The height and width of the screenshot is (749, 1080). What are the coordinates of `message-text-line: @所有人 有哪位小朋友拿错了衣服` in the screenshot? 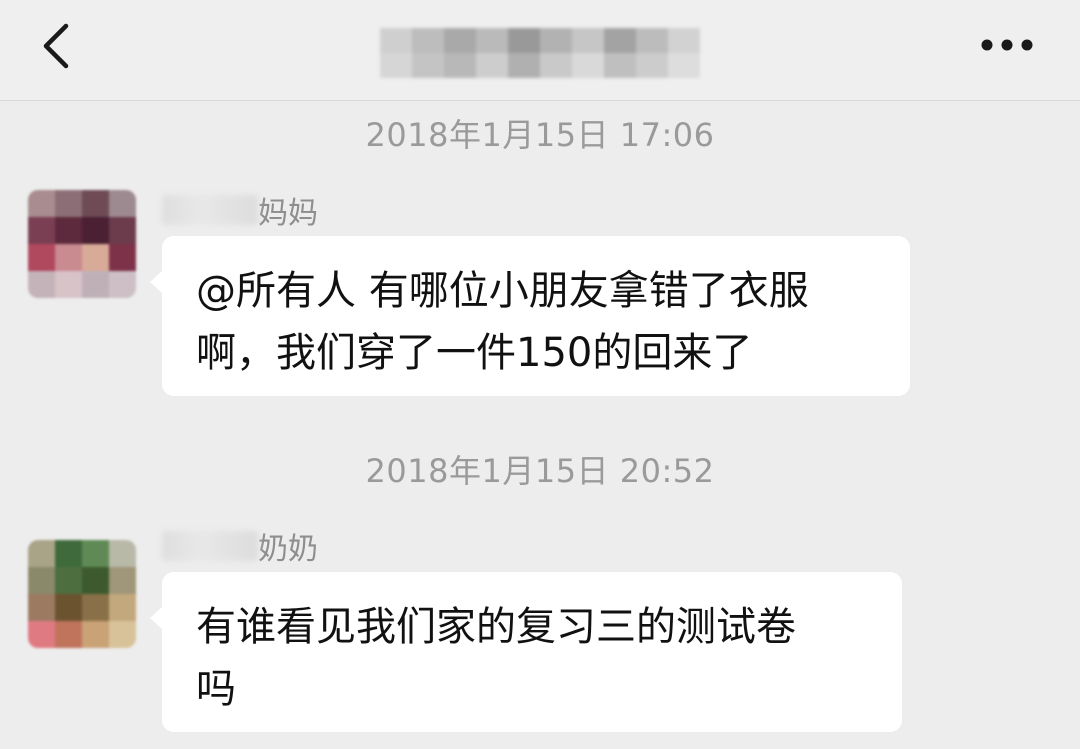 It's located at (502, 291).